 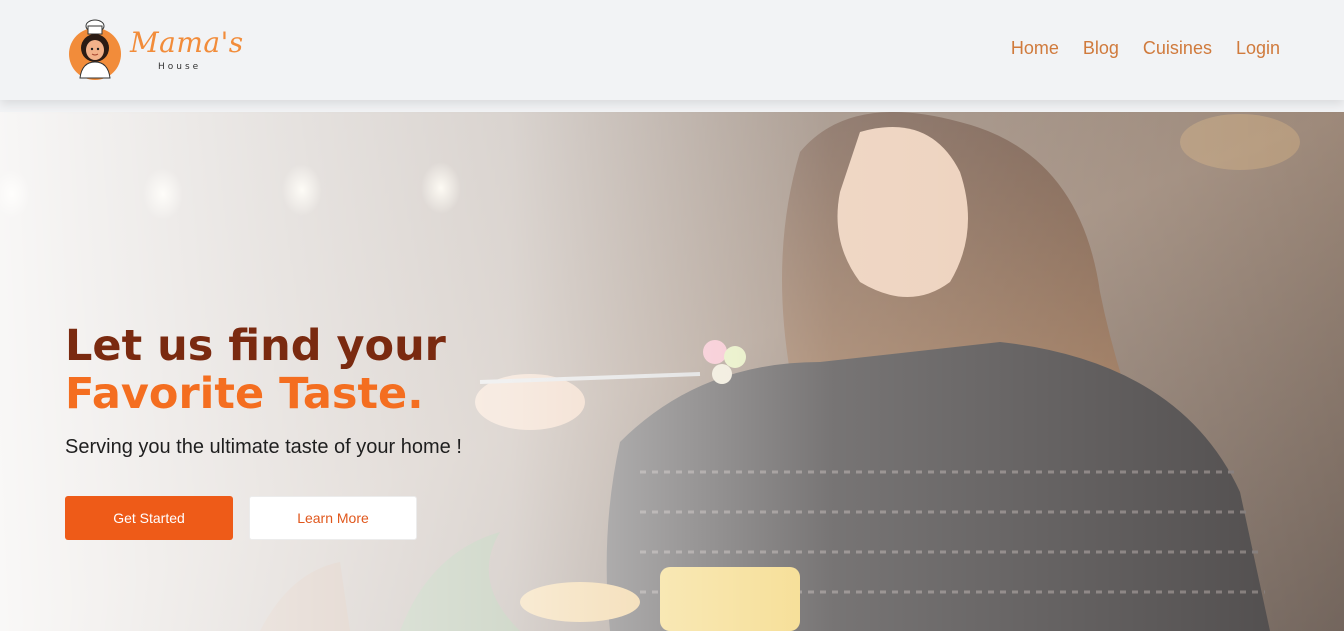 I want to click on chef-avatar-icon, so click(x=95, y=49).